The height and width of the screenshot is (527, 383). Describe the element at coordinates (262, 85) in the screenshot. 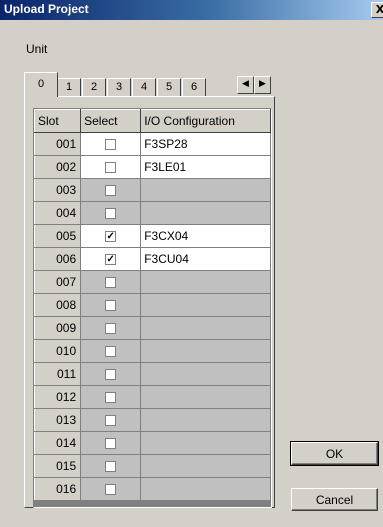

I see `tab-scroll-right-icon: ▶` at that location.